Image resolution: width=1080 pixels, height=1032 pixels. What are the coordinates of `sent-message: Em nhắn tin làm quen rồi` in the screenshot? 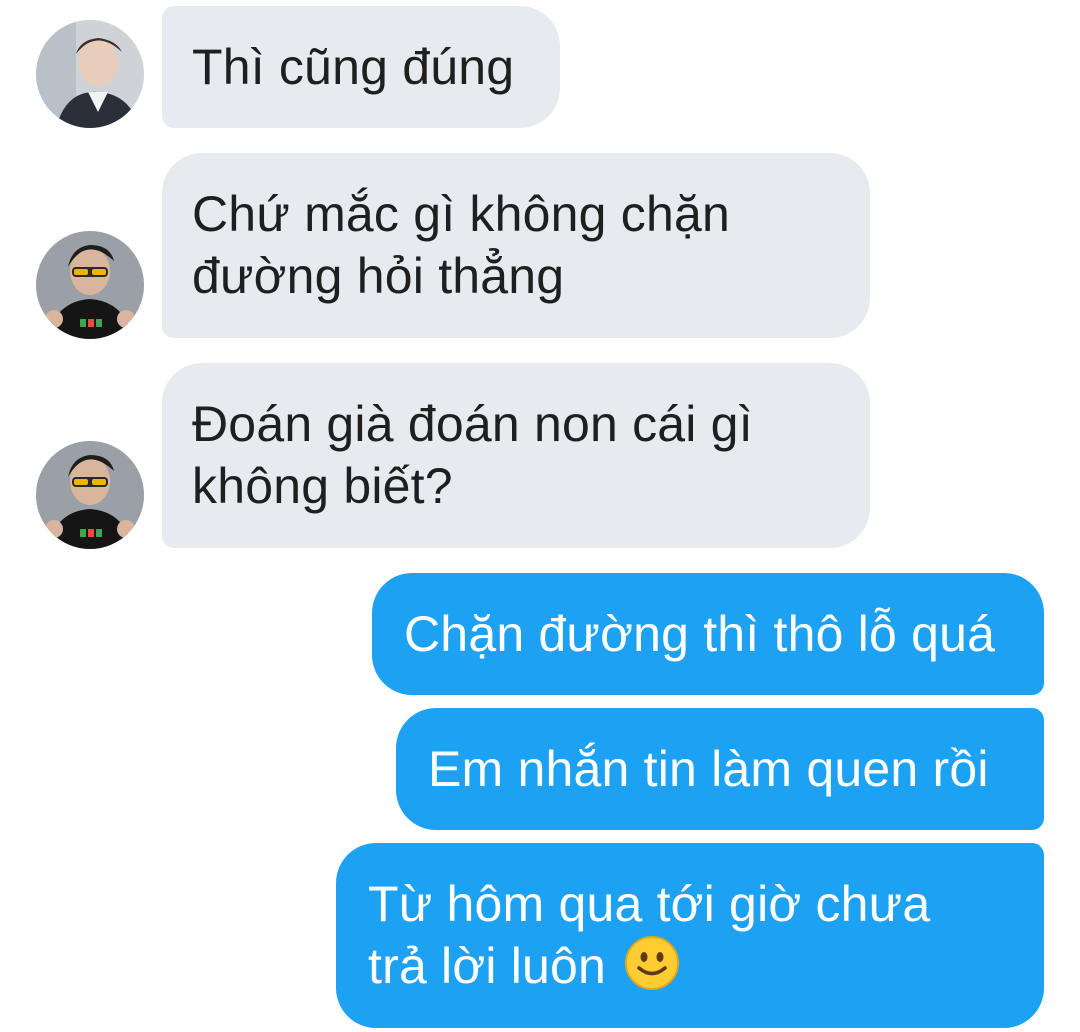 It's located at (720, 769).